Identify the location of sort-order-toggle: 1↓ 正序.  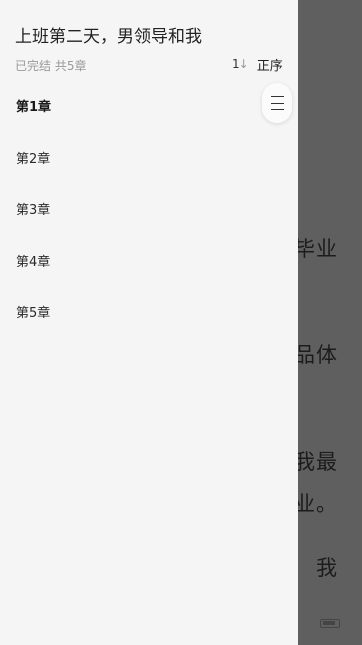
(257, 64).